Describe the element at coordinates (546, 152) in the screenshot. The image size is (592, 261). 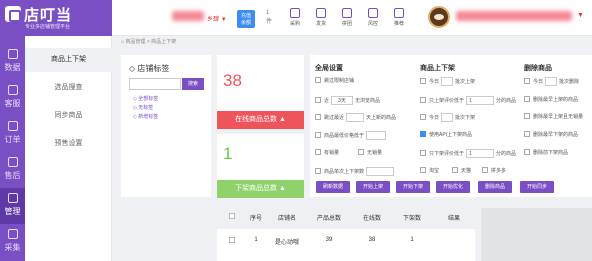
I see `option-delete-pre-offshelf: 删除前下架商品` at that location.